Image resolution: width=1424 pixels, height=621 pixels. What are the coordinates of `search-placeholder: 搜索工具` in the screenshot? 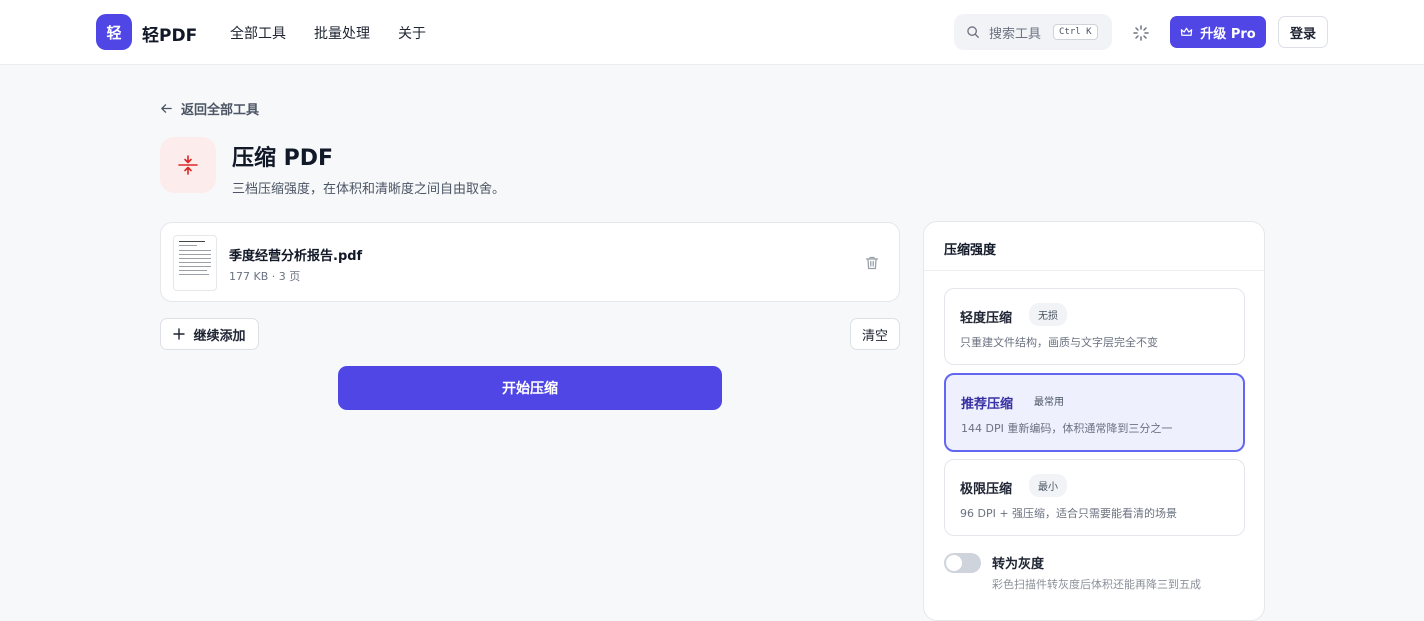 It's located at (1015, 34).